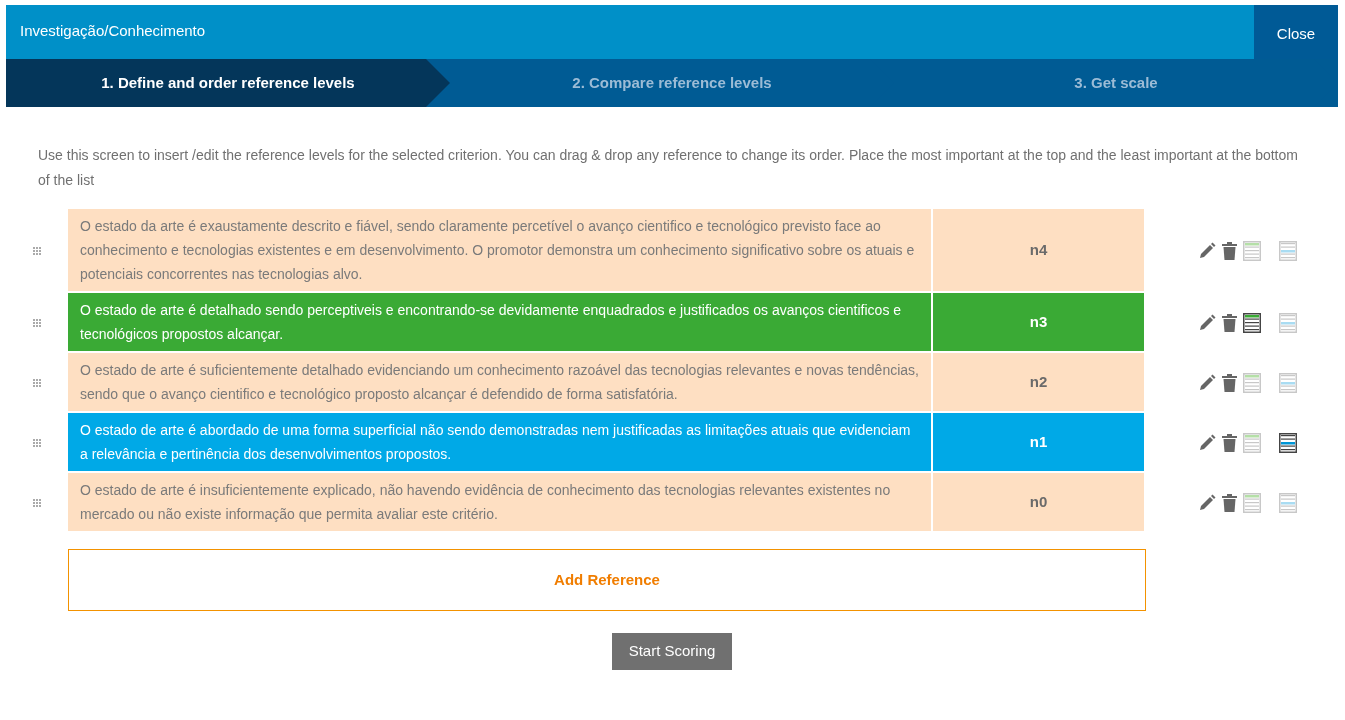 The width and height of the screenshot is (1345, 720). Describe the element at coordinates (1296, 32) in the screenshot. I see `close-button: Close` at that location.